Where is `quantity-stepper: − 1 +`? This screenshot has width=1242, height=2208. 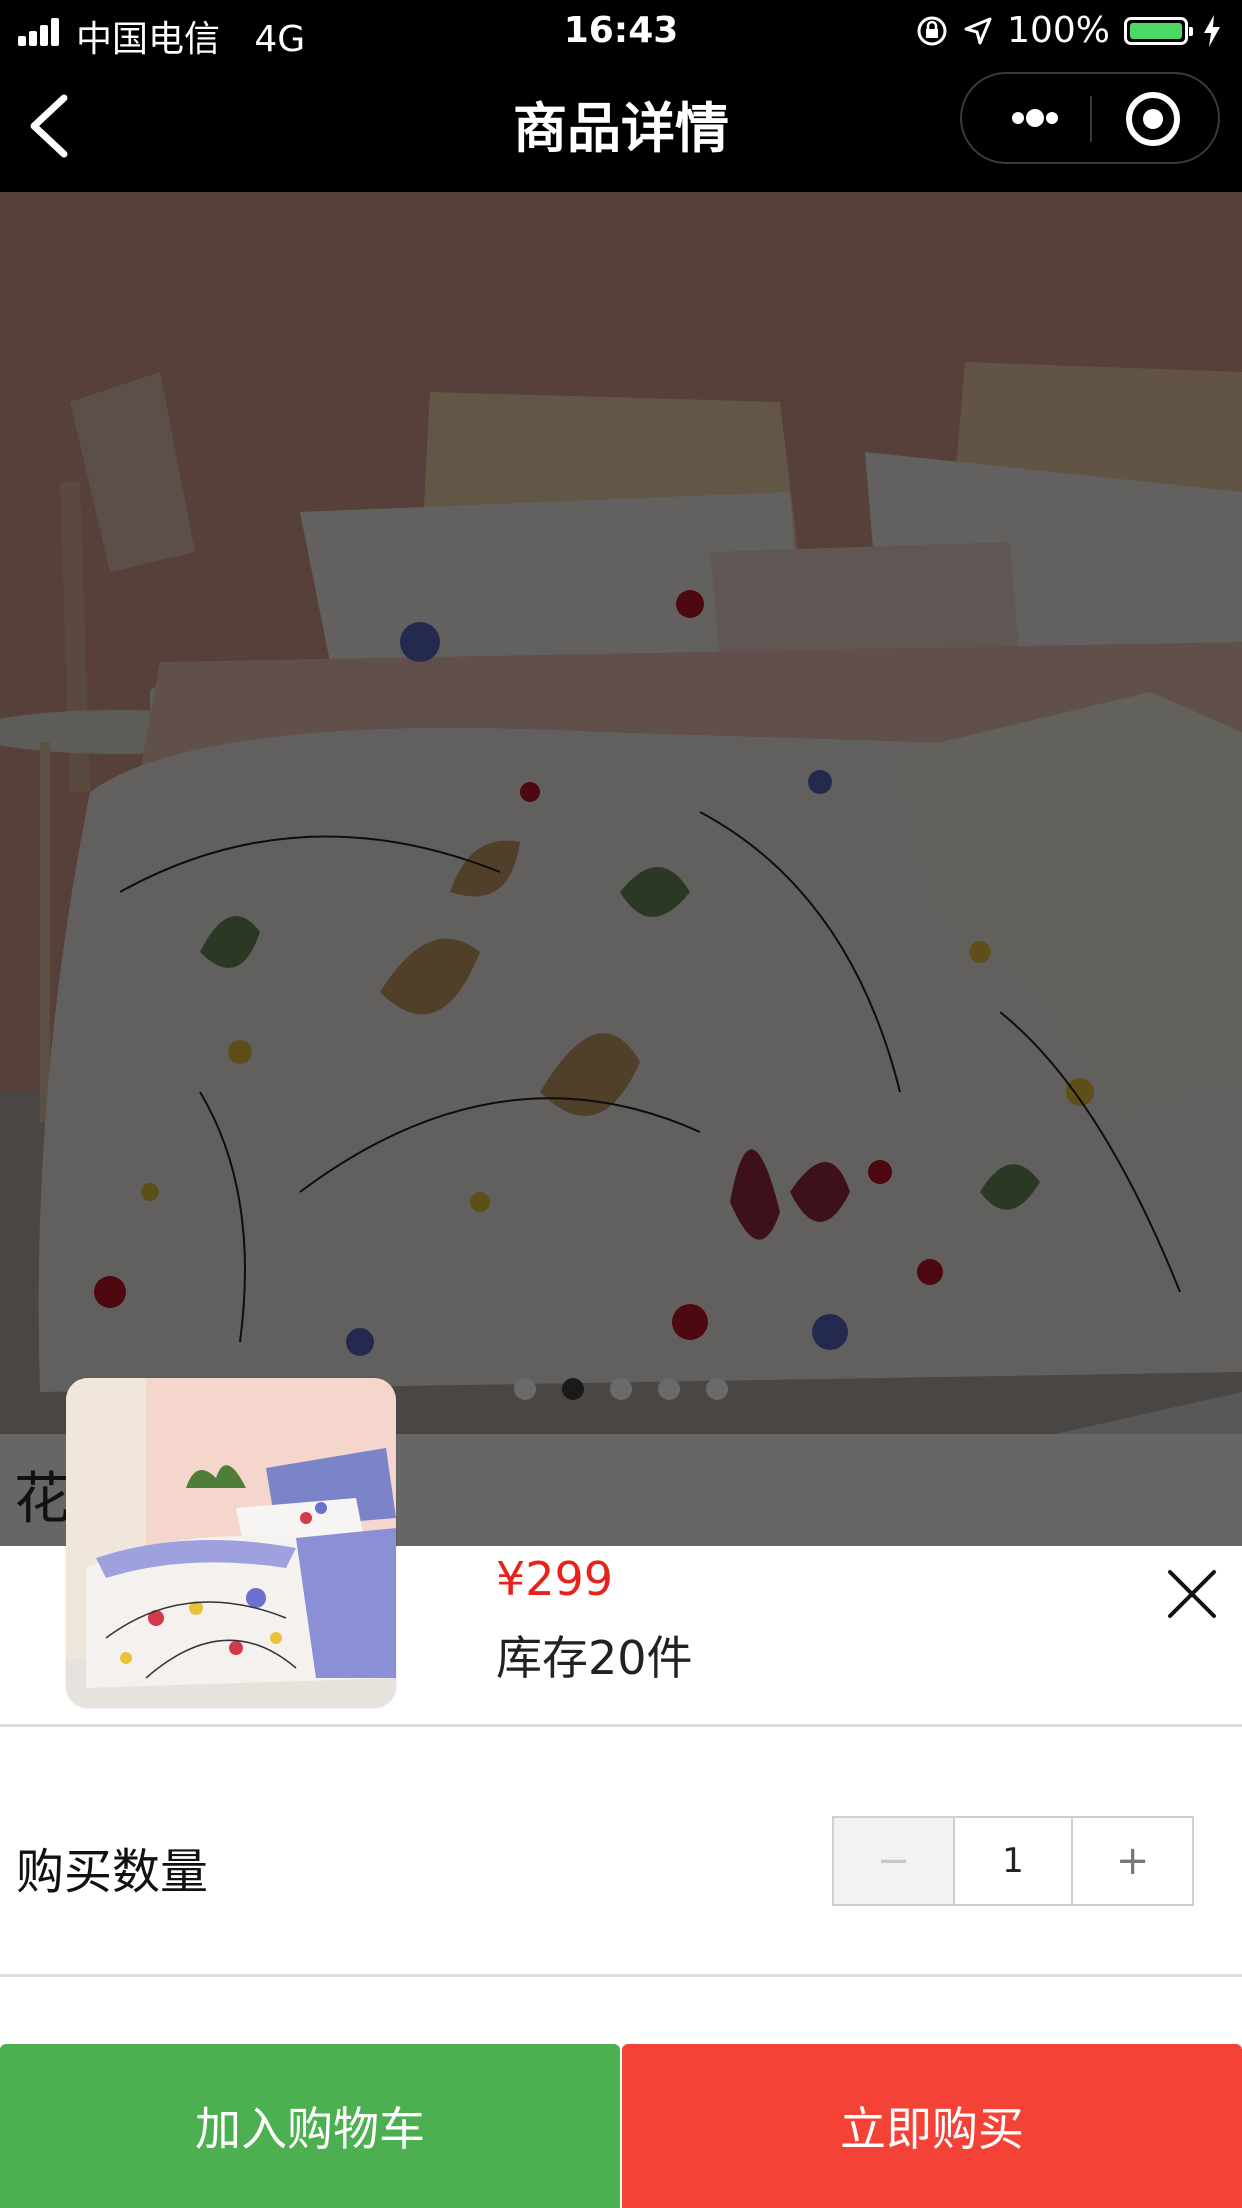
quantity-stepper: − 1 + is located at coordinates (1013, 1861).